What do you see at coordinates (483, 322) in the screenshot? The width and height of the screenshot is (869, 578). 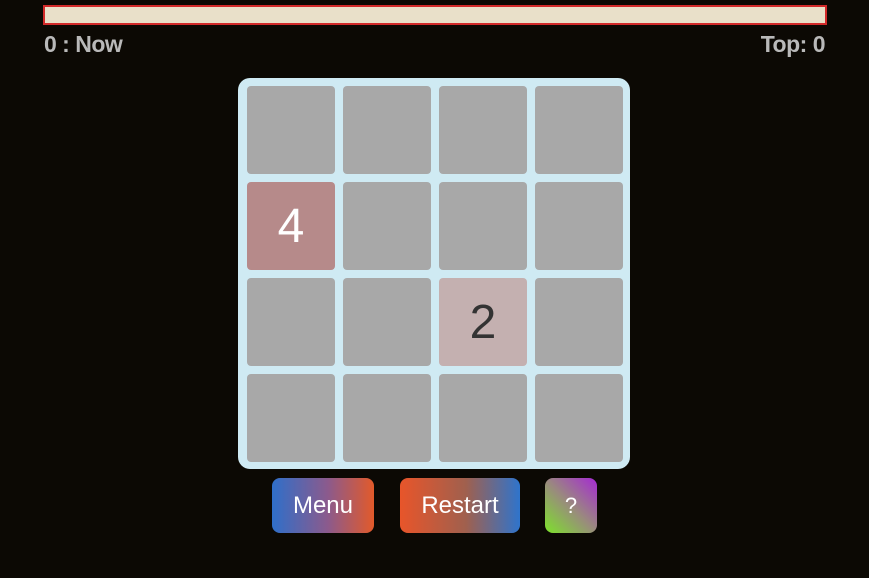 I see `tile-2: 2` at bounding box center [483, 322].